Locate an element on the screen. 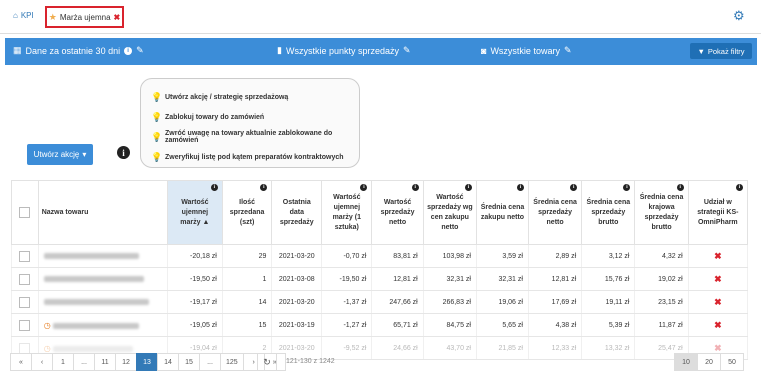 This screenshot has width=761, height=374. page-button: 11 is located at coordinates (105, 362).